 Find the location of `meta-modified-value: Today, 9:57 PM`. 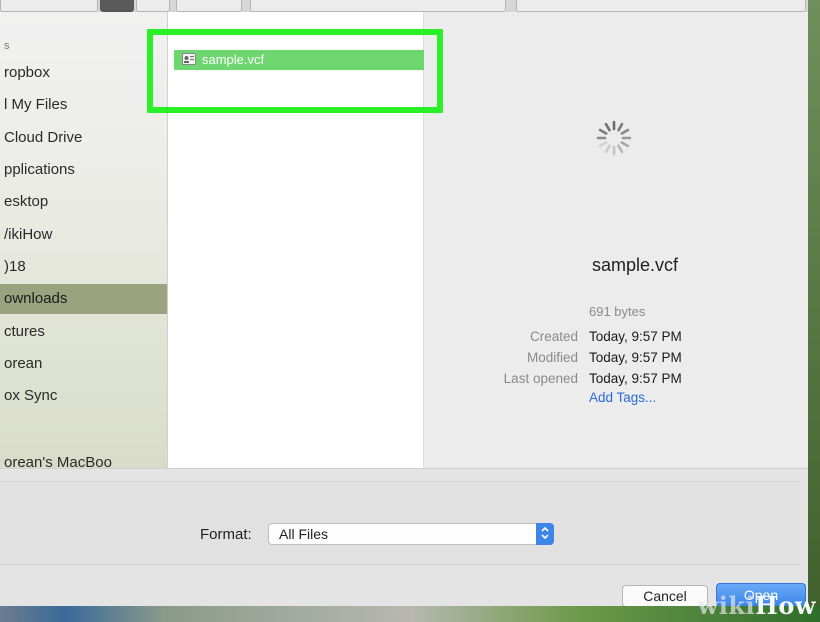

meta-modified-value: Today, 9:57 PM is located at coordinates (635, 357).